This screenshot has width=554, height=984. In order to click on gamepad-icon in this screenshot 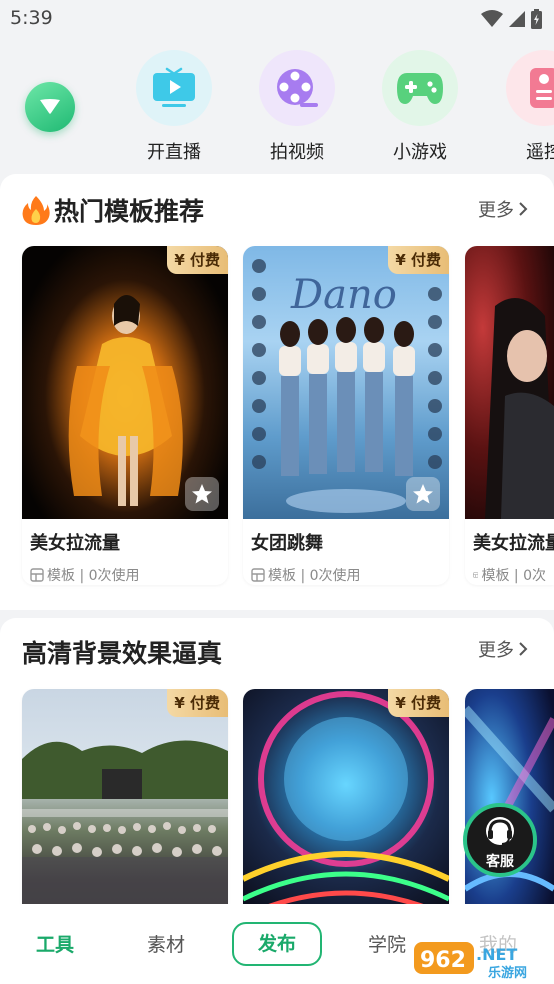, I will do `click(420, 88)`.